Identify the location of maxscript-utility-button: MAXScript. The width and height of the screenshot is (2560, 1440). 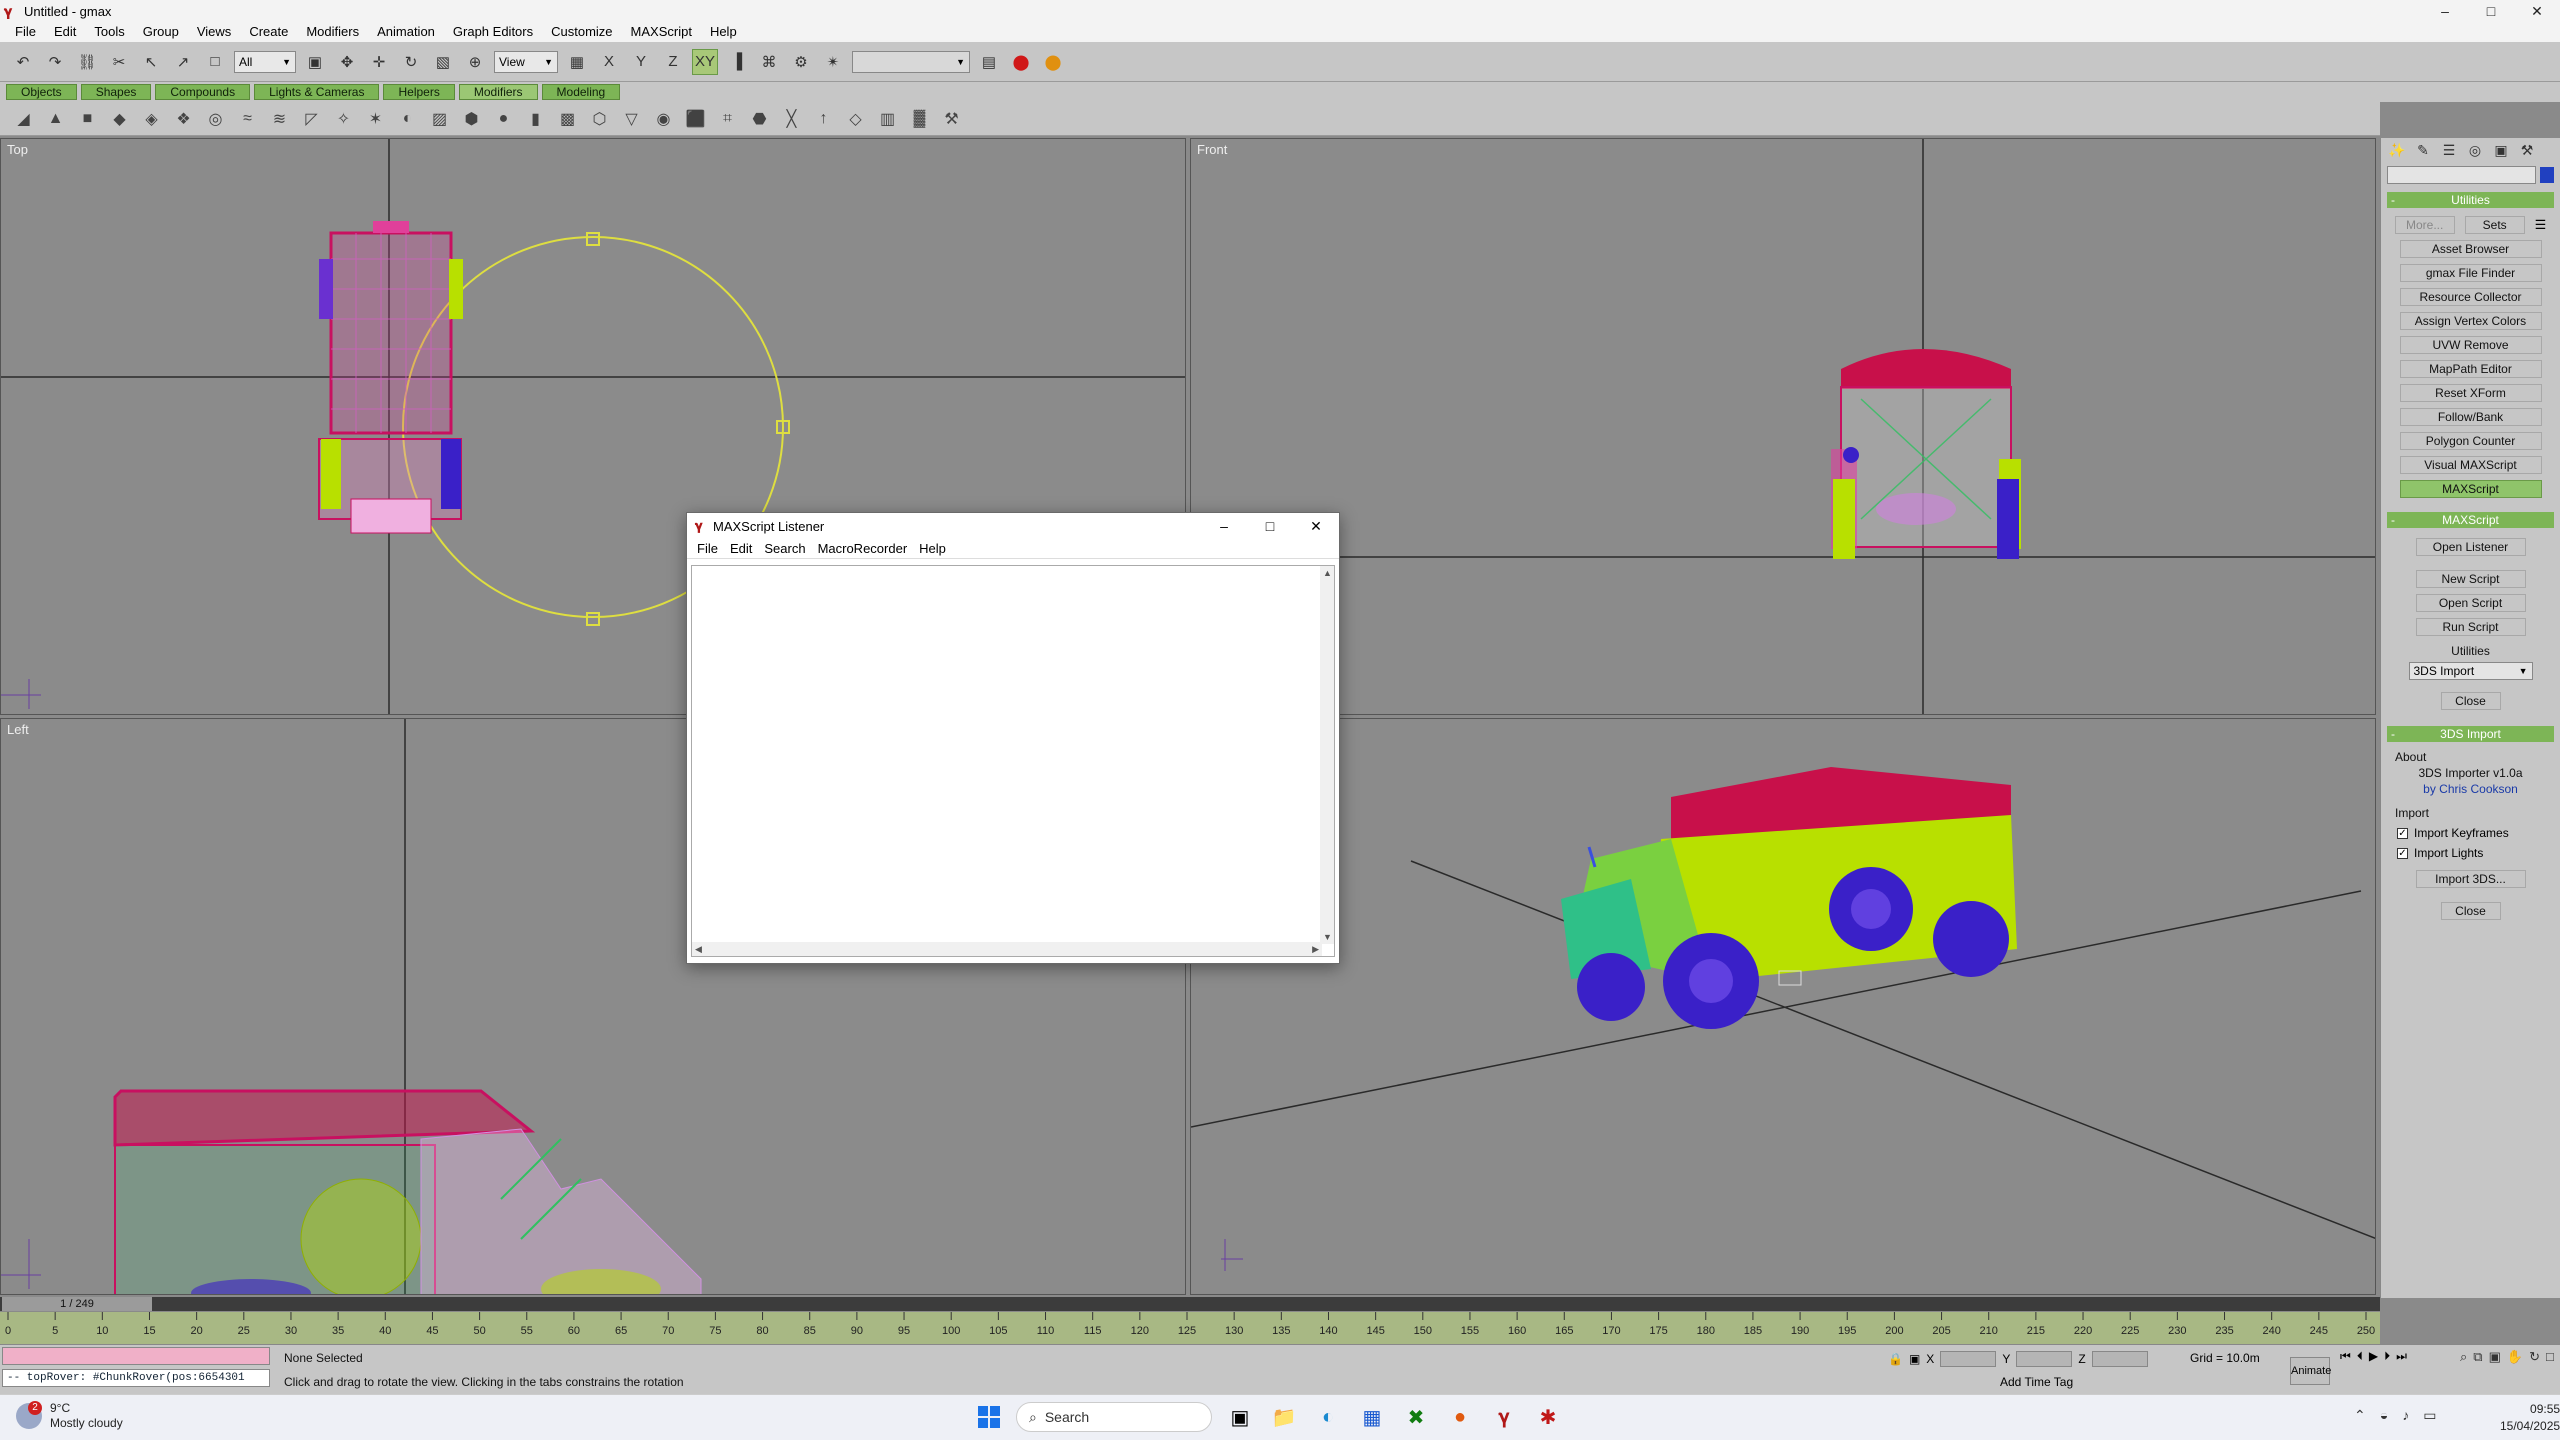
(2470, 489).